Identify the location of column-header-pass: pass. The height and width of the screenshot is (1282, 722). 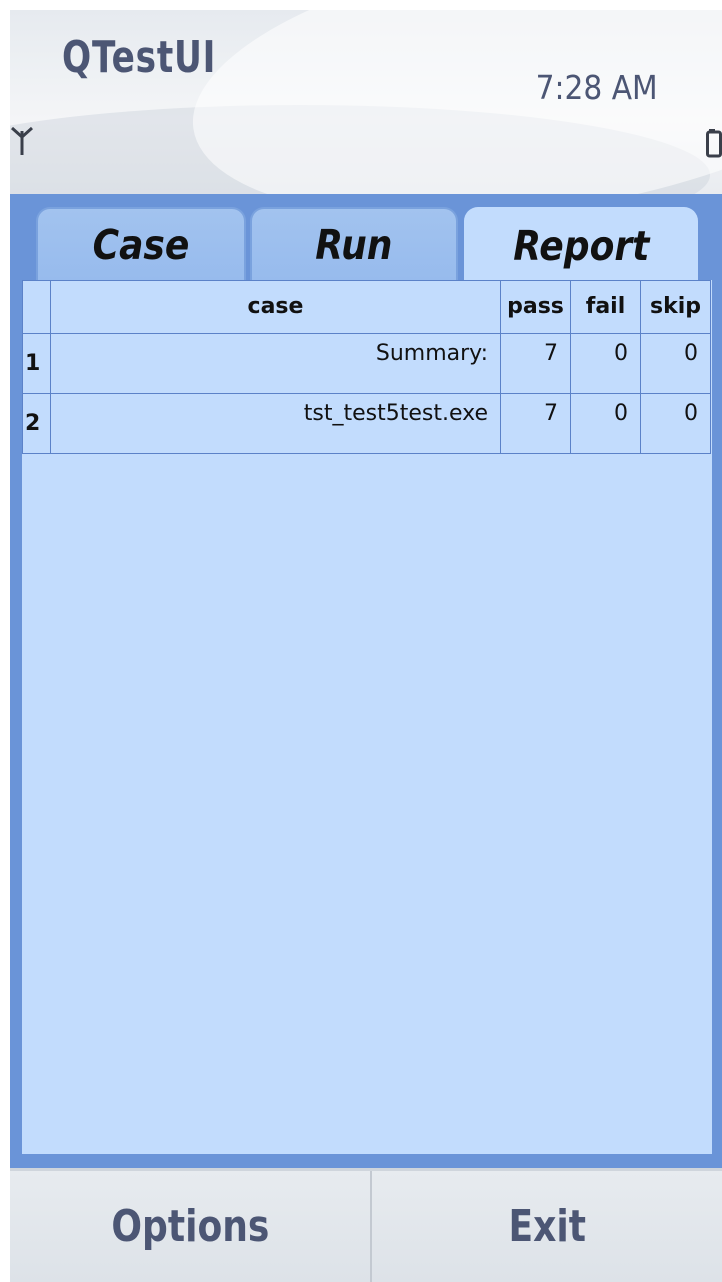
(535, 307).